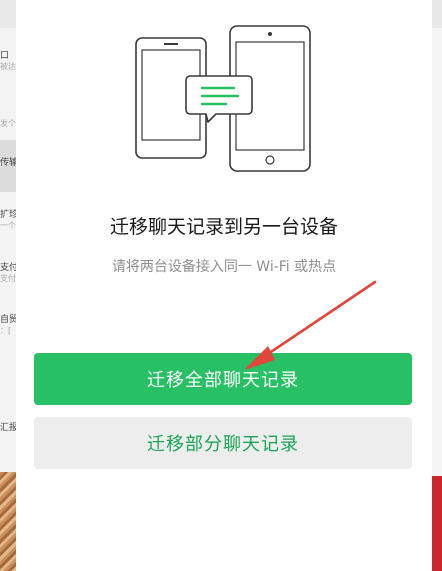 The width and height of the screenshot is (442, 571). I want to click on dialog-title: 迁移聊天记录到另一台设备, so click(223, 227).